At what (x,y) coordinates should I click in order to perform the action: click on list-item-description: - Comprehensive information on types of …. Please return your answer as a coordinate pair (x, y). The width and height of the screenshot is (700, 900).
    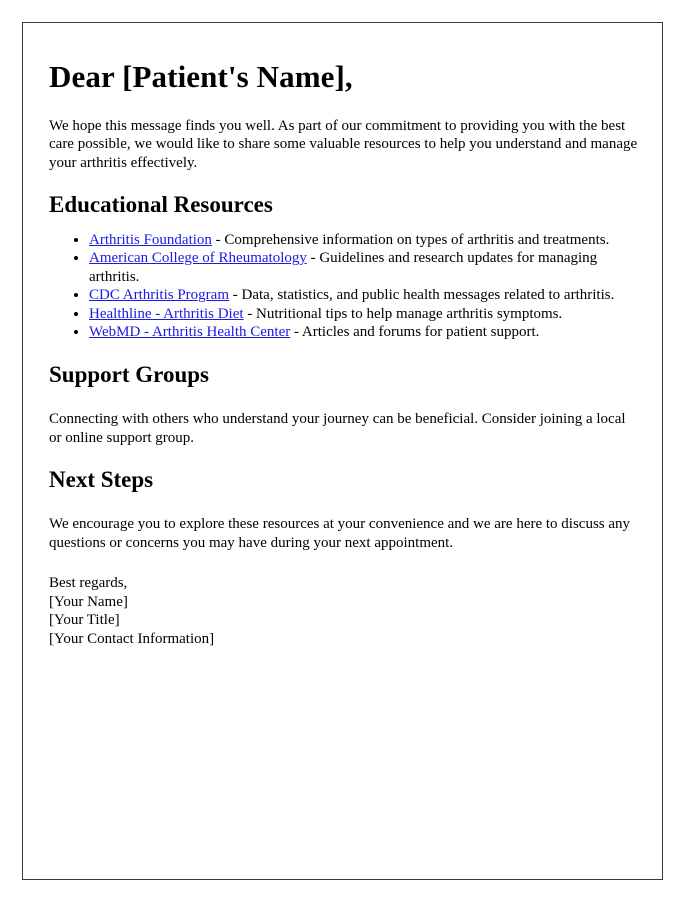
    Looking at the image, I should click on (410, 239).